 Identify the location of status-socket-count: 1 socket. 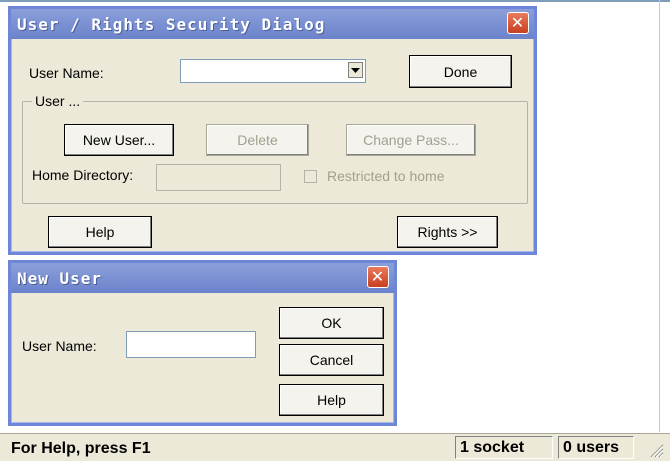
(504, 447).